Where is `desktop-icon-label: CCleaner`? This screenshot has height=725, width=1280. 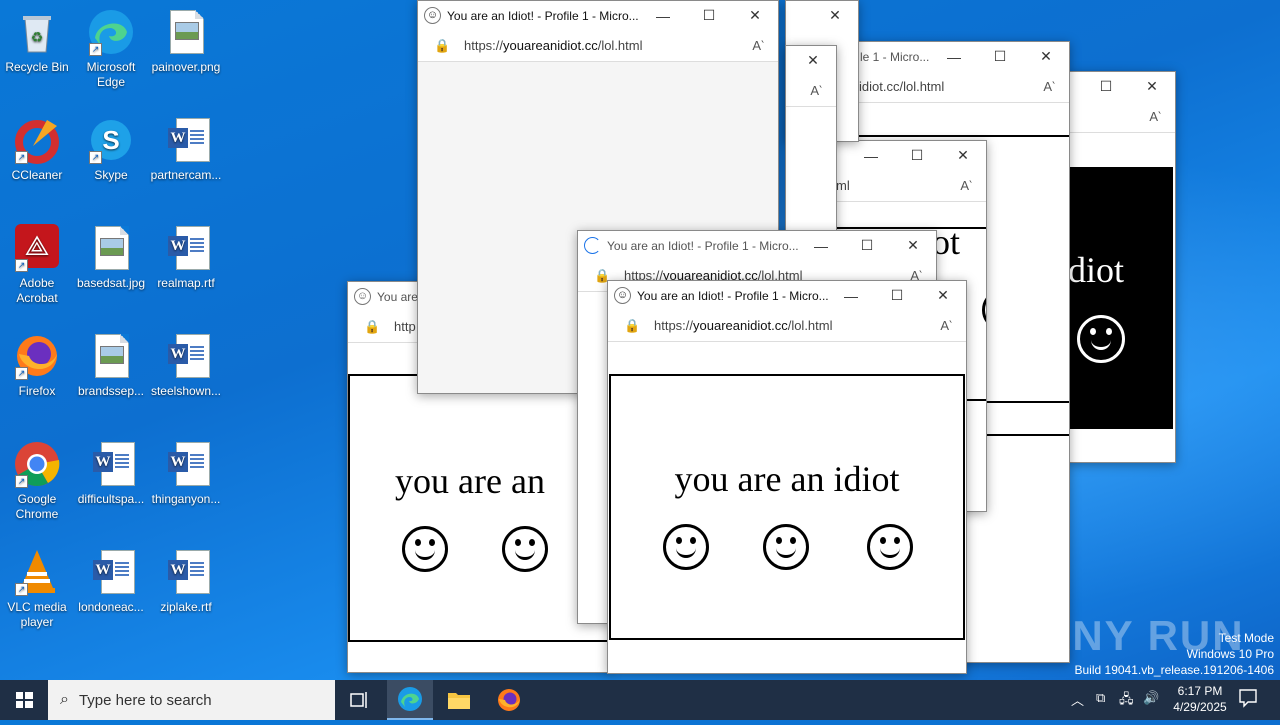
desktop-icon-label: CCleaner is located at coordinates (37, 175).